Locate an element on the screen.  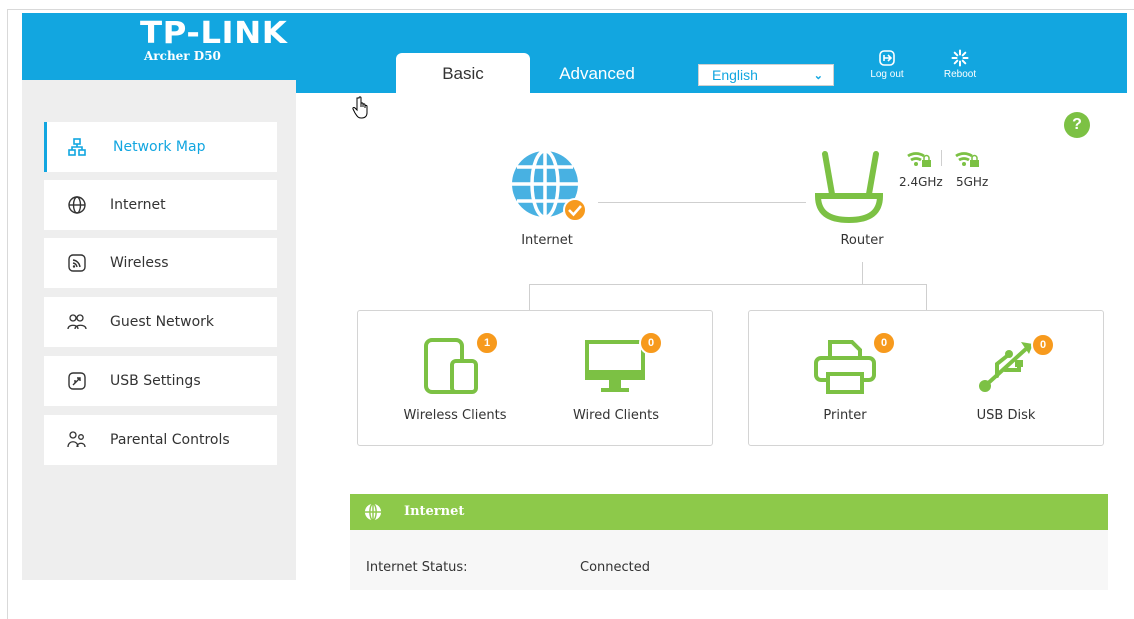
reboot-button: Reboot is located at coordinates (960, 64).